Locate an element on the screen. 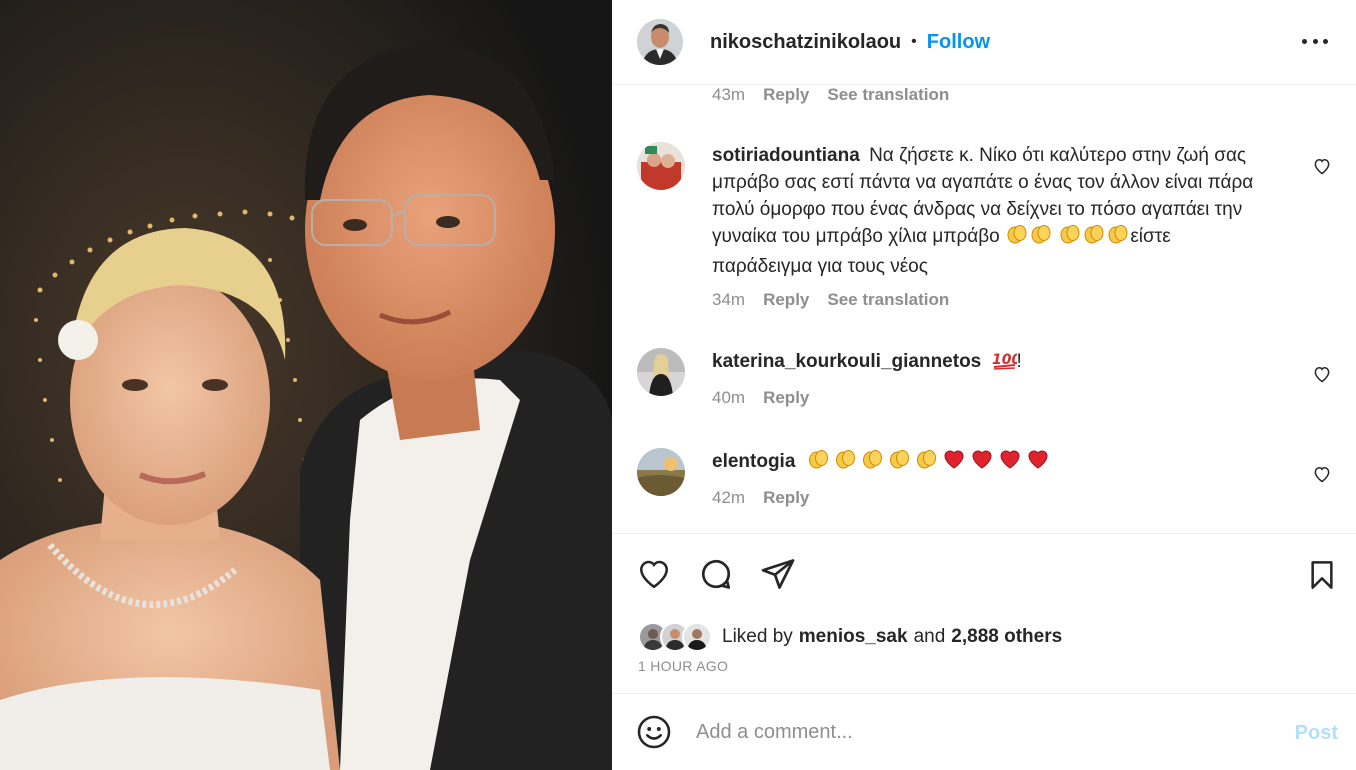 The height and width of the screenshot is (770, 1356). comment-meta: 42m Reply is located at coordinates (992, 498).